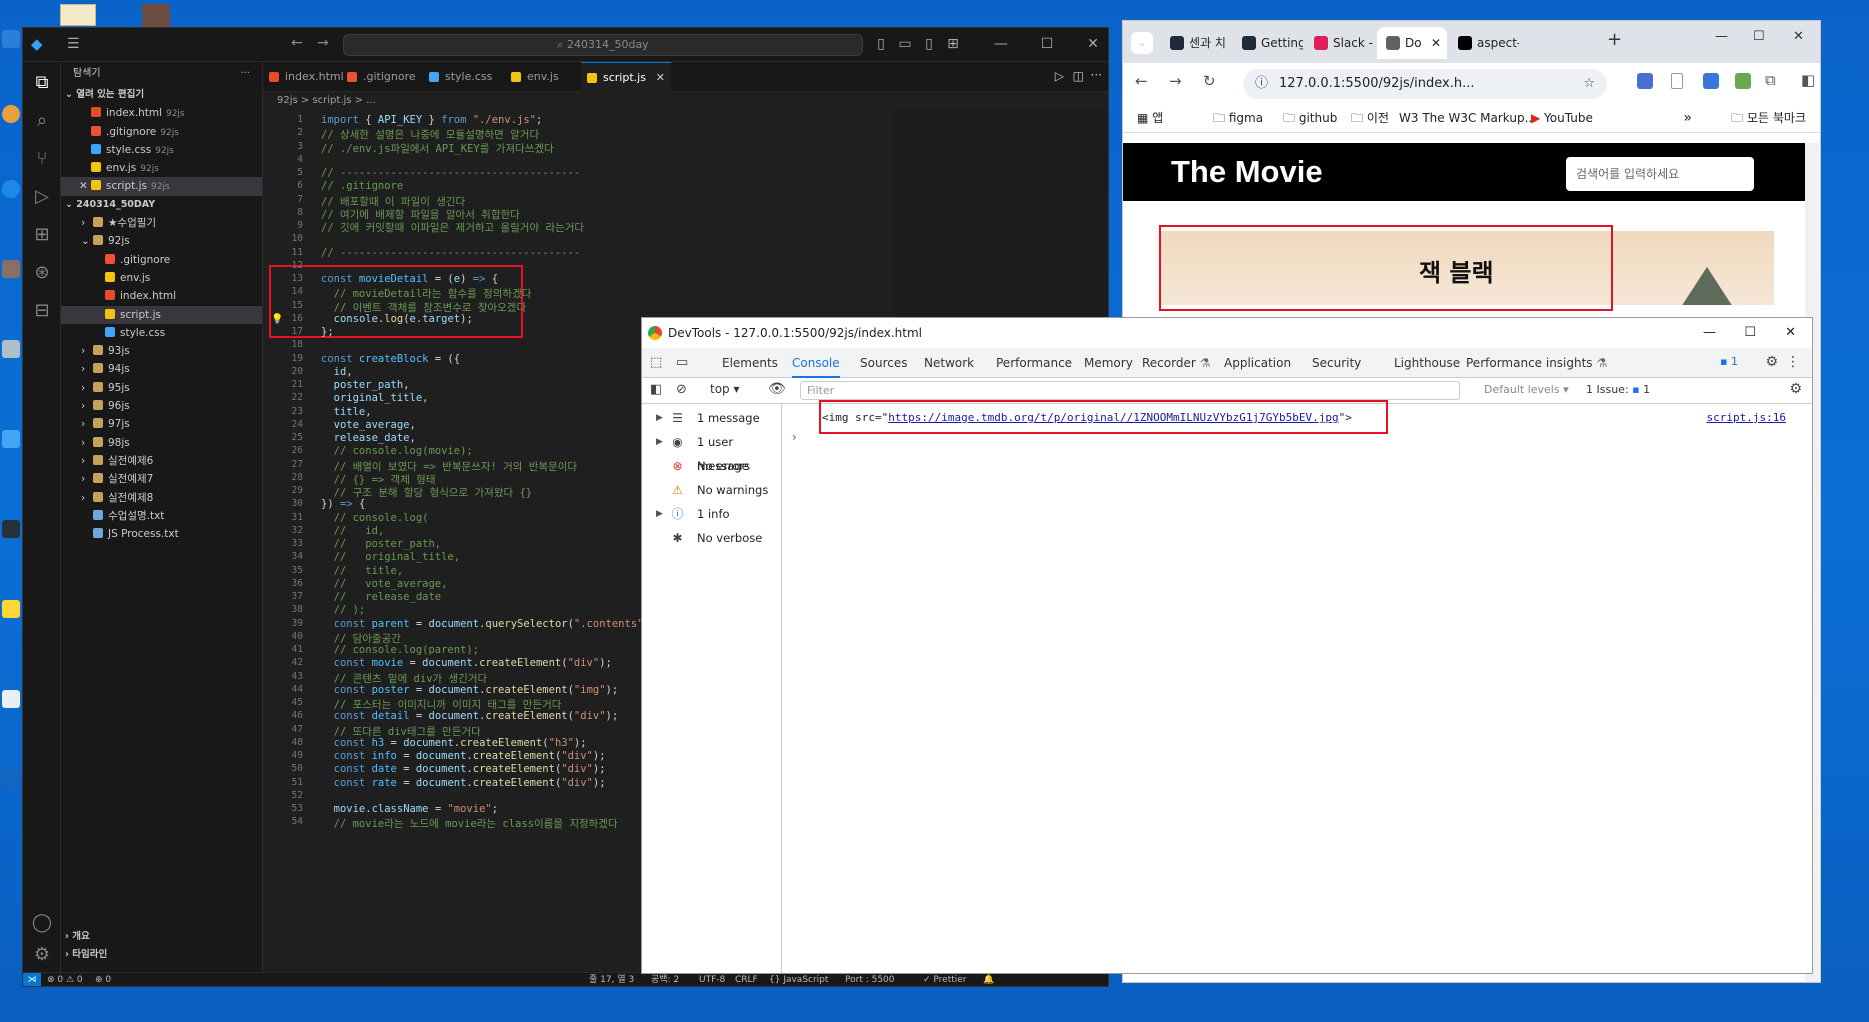 This screenshot has height=1022, width=1869. What do you see at coordinates (945, 979) in the screenshot?
I see `prettier-indicator: ✓ Prettier` at bounding box center [945, 979].